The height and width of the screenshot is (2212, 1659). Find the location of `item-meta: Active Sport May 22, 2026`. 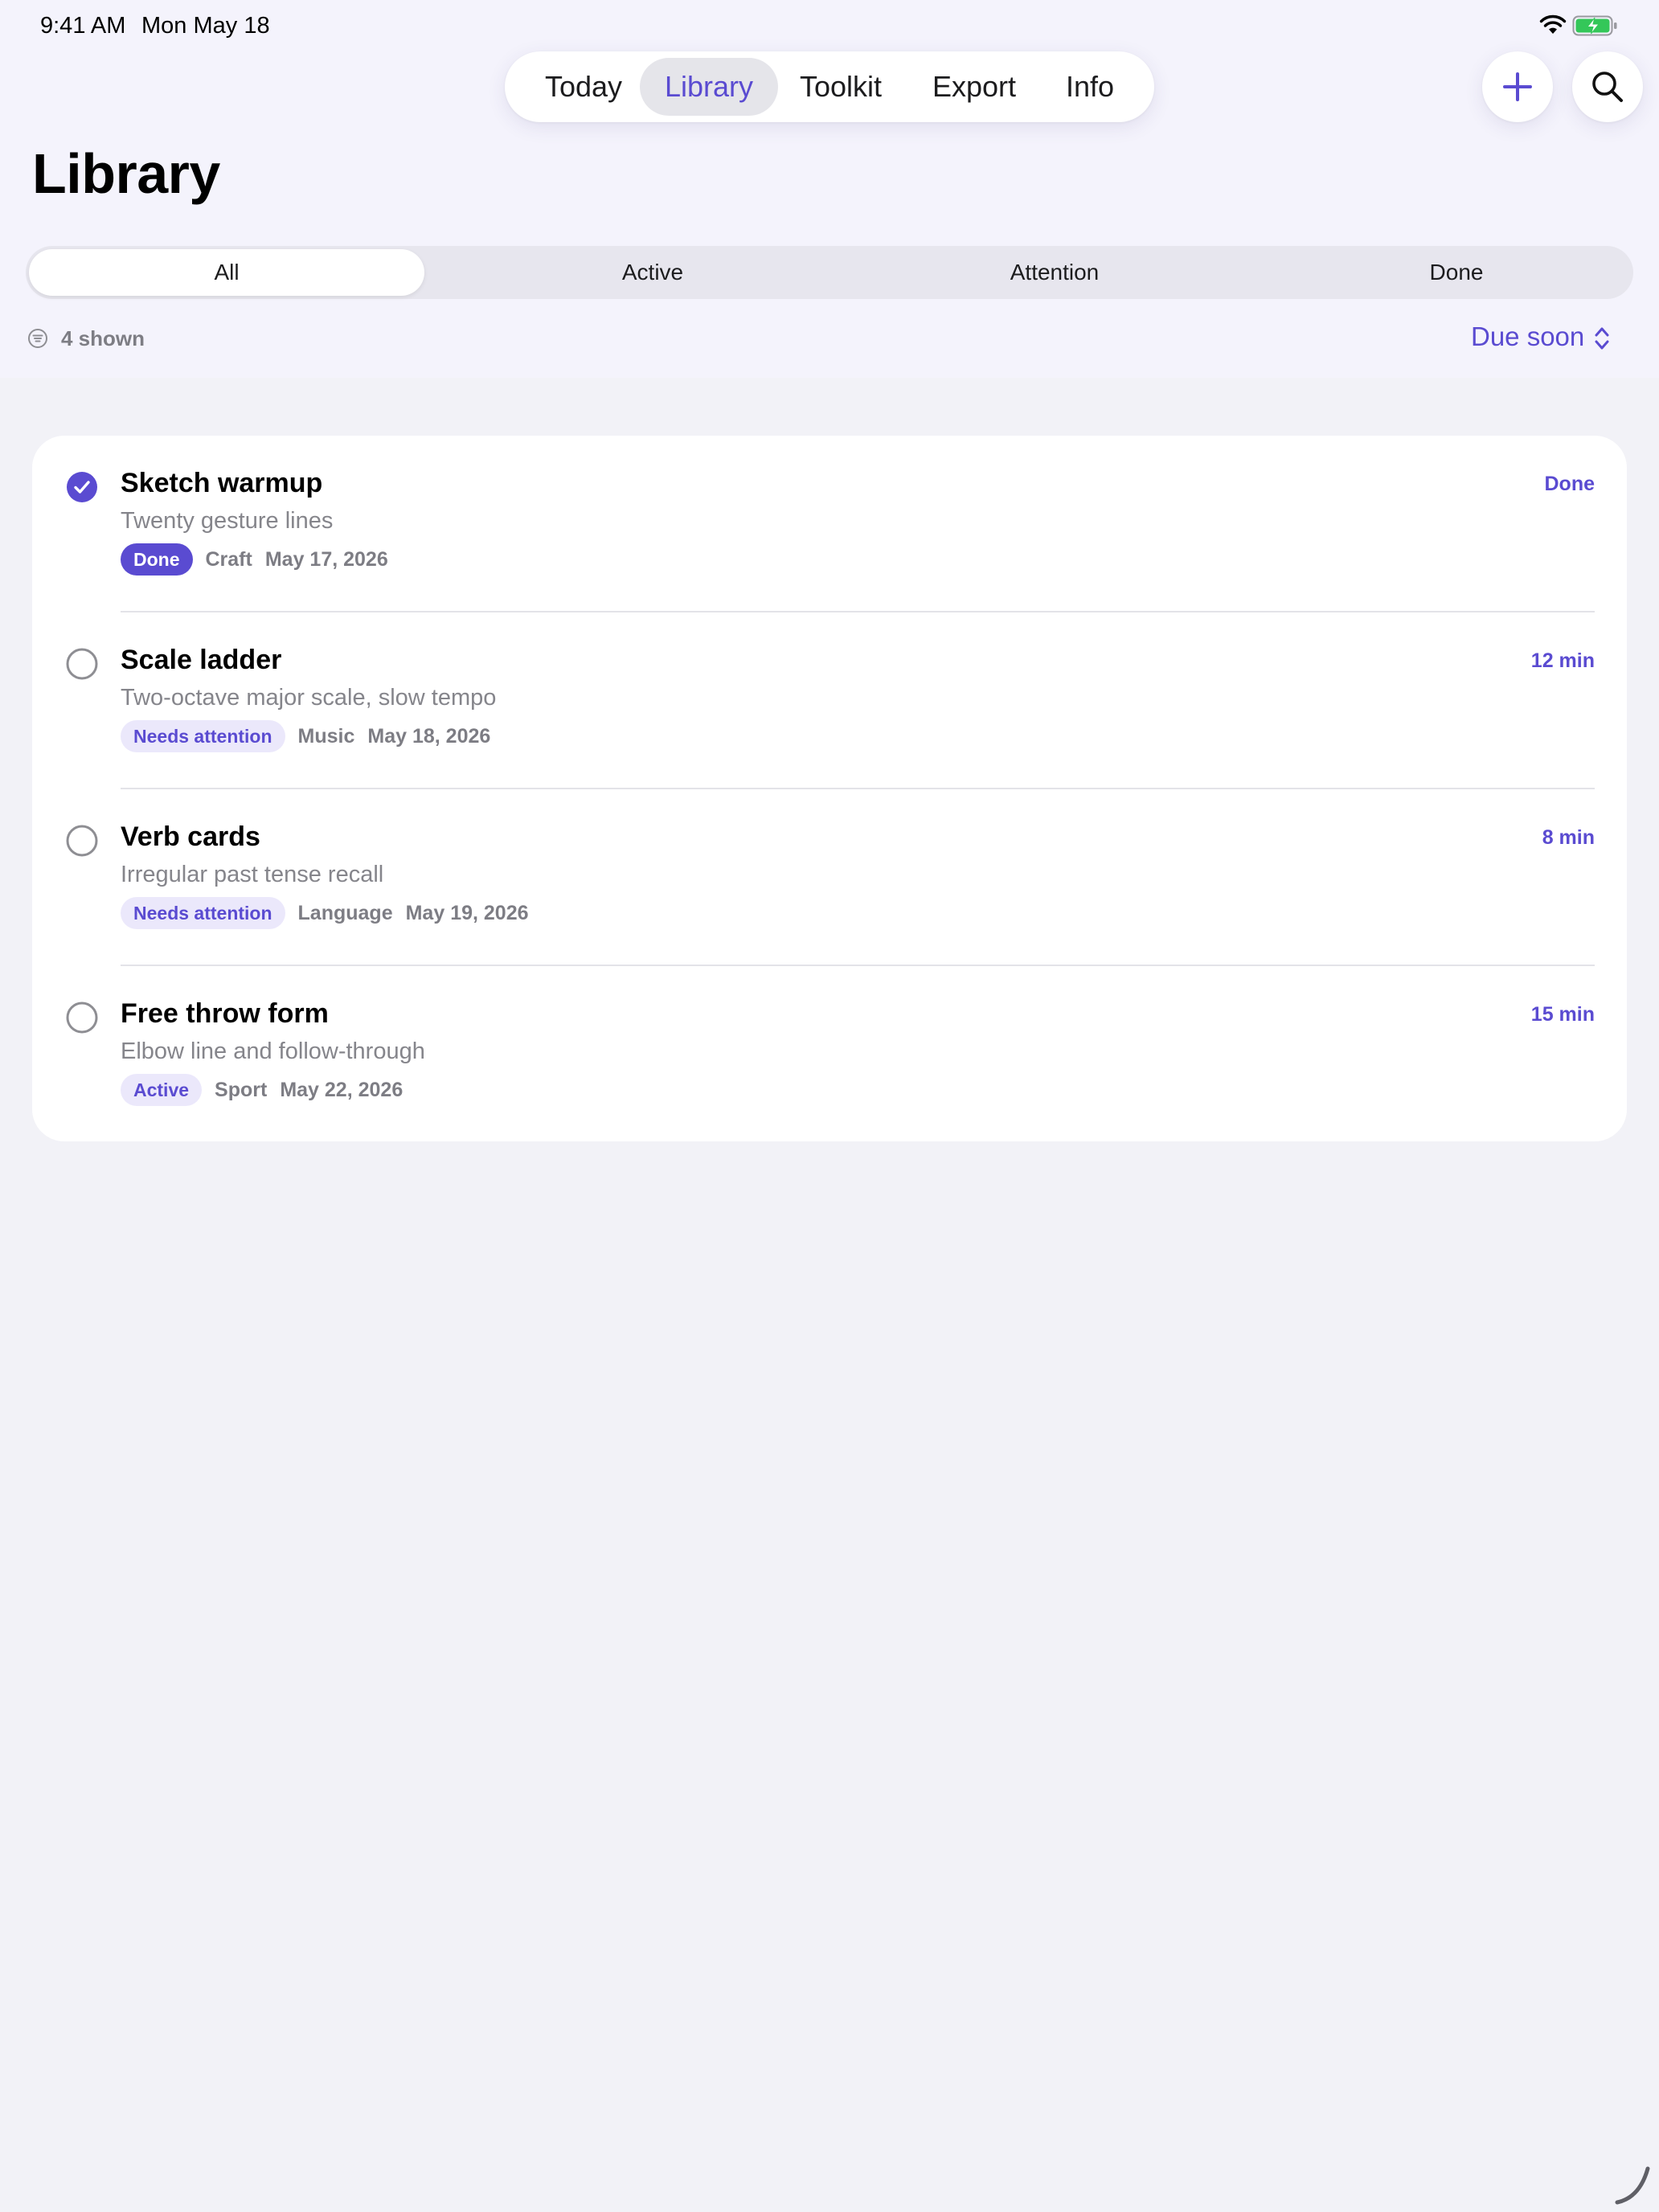

item-meta: Active Sport May 22, 2026 is located at coordinates (262, 1090).